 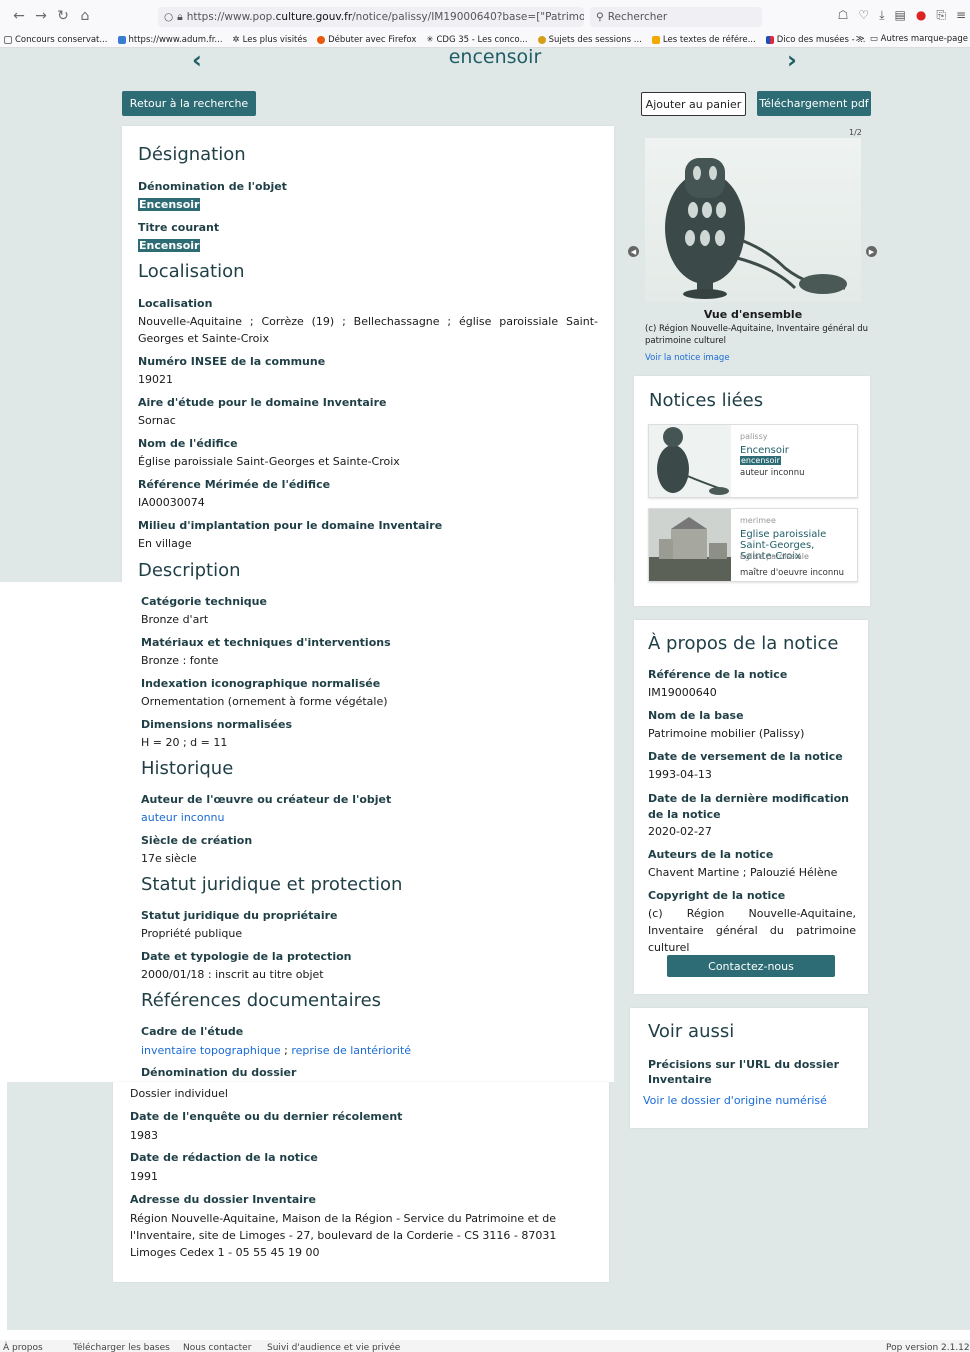 What do you see at coordinates (236, 39) in the screenshot?
I see `gear-icon: ✲` at bounding box center [236, 39].